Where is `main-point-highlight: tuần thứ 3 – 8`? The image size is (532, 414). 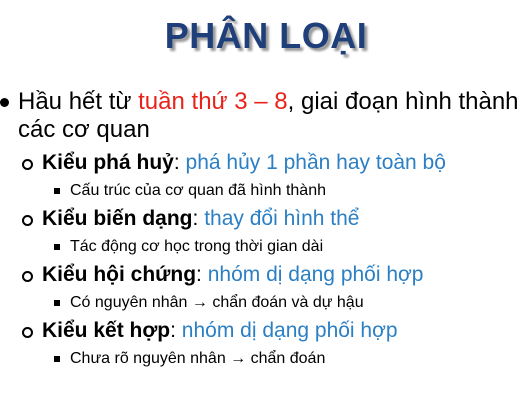 main-point-highlight: tuần thứ 3 – 8 is located at coordinates (213, 101).